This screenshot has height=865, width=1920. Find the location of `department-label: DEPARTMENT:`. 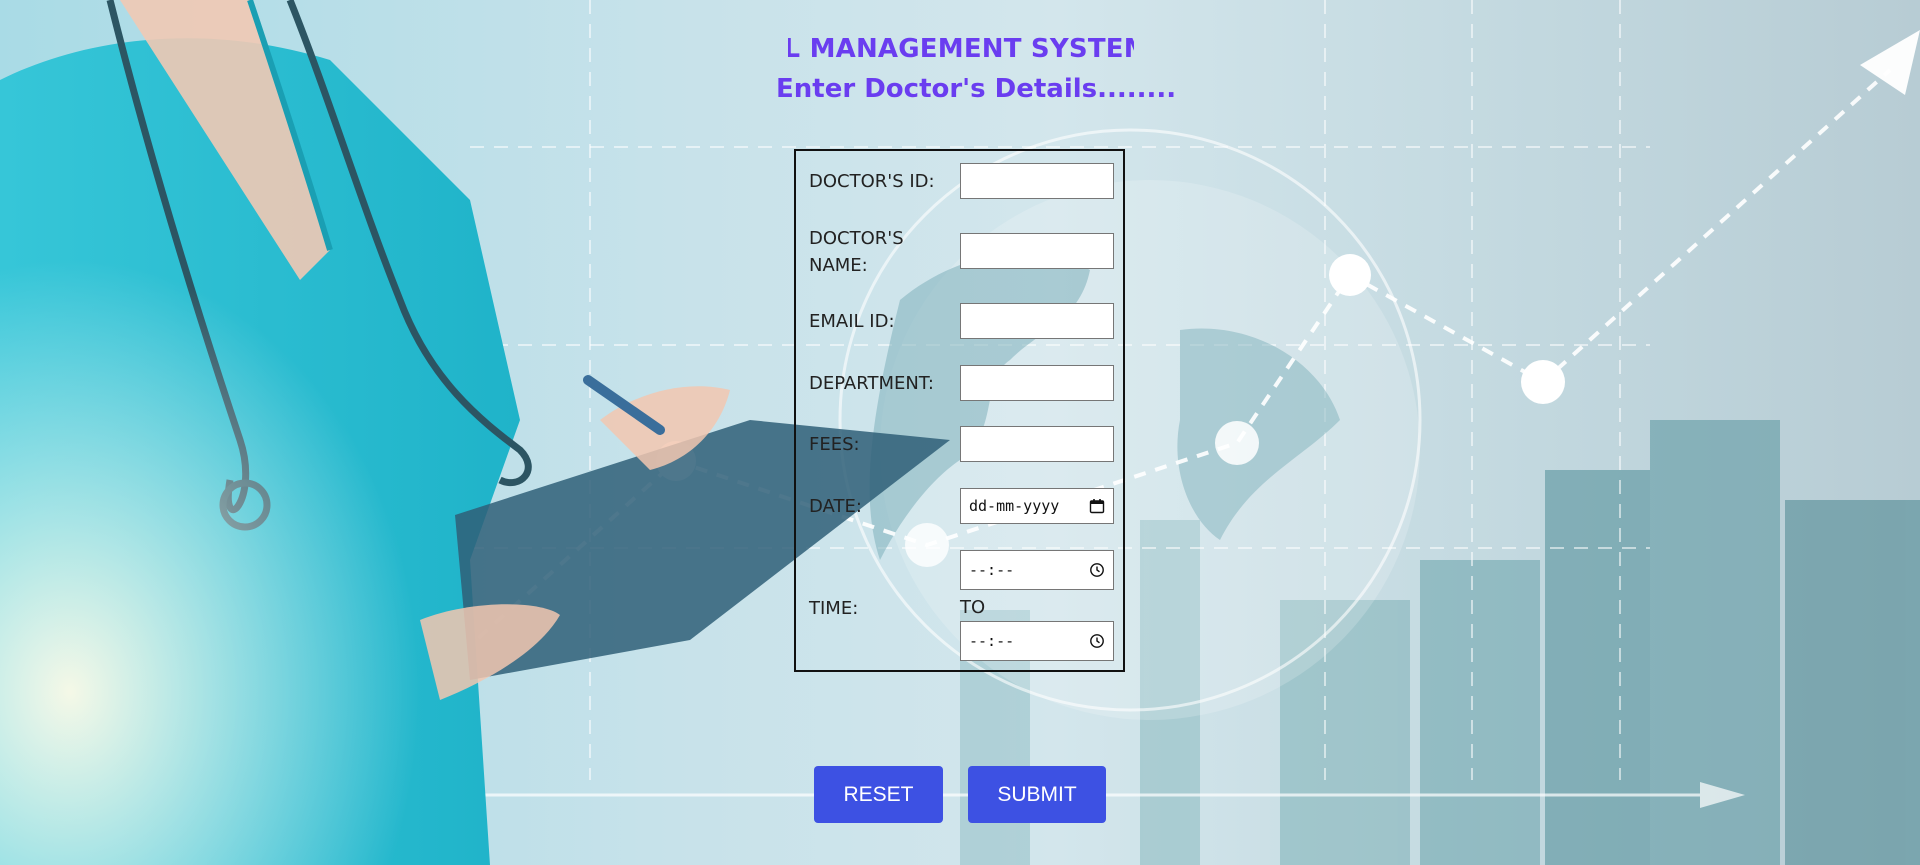

department-label: DEPARTMENT: is located at coordinates (871, 383).